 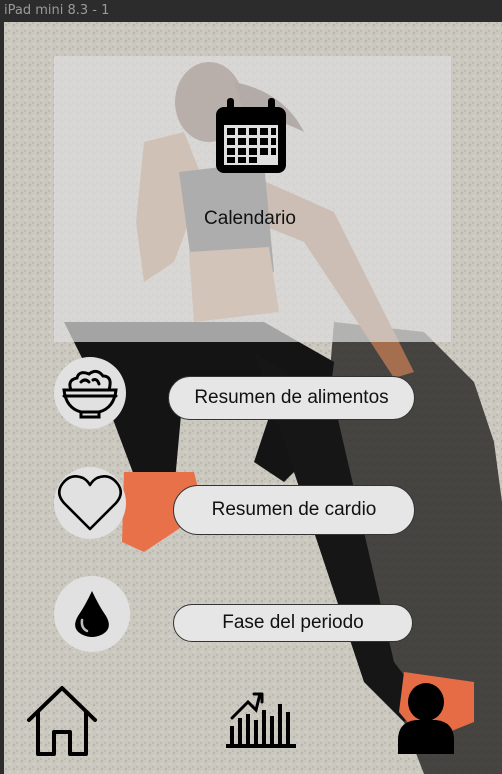 I want to click on drop-icon, so click(x=92, y=614).